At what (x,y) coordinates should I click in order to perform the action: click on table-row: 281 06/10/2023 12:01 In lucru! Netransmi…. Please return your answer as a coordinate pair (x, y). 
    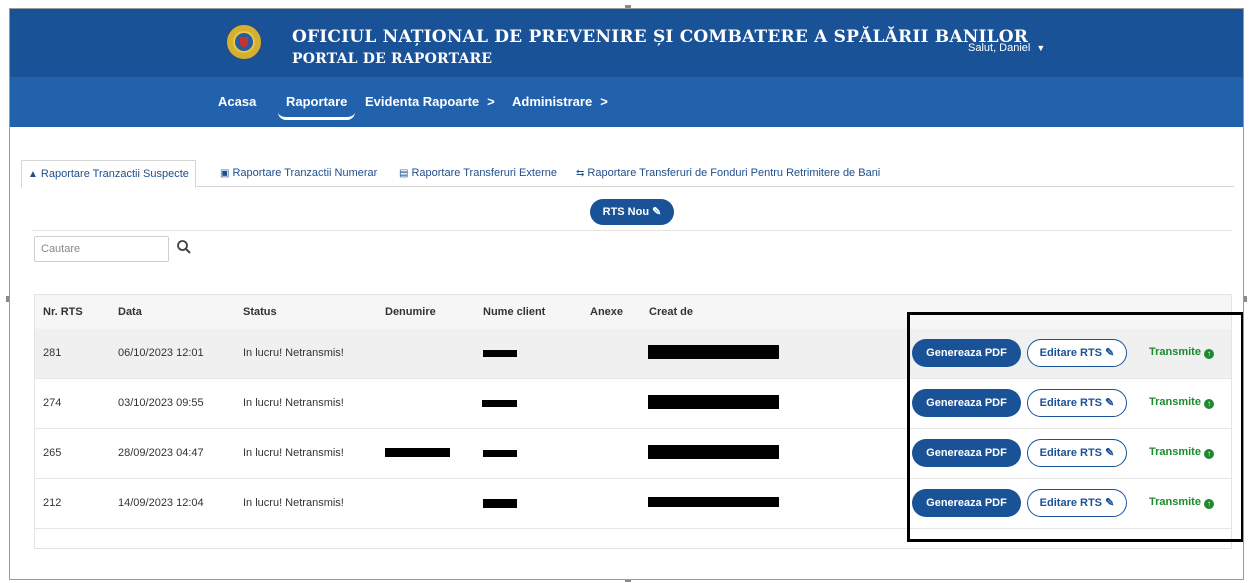
    Looking at the image, I should click on (633, 354).